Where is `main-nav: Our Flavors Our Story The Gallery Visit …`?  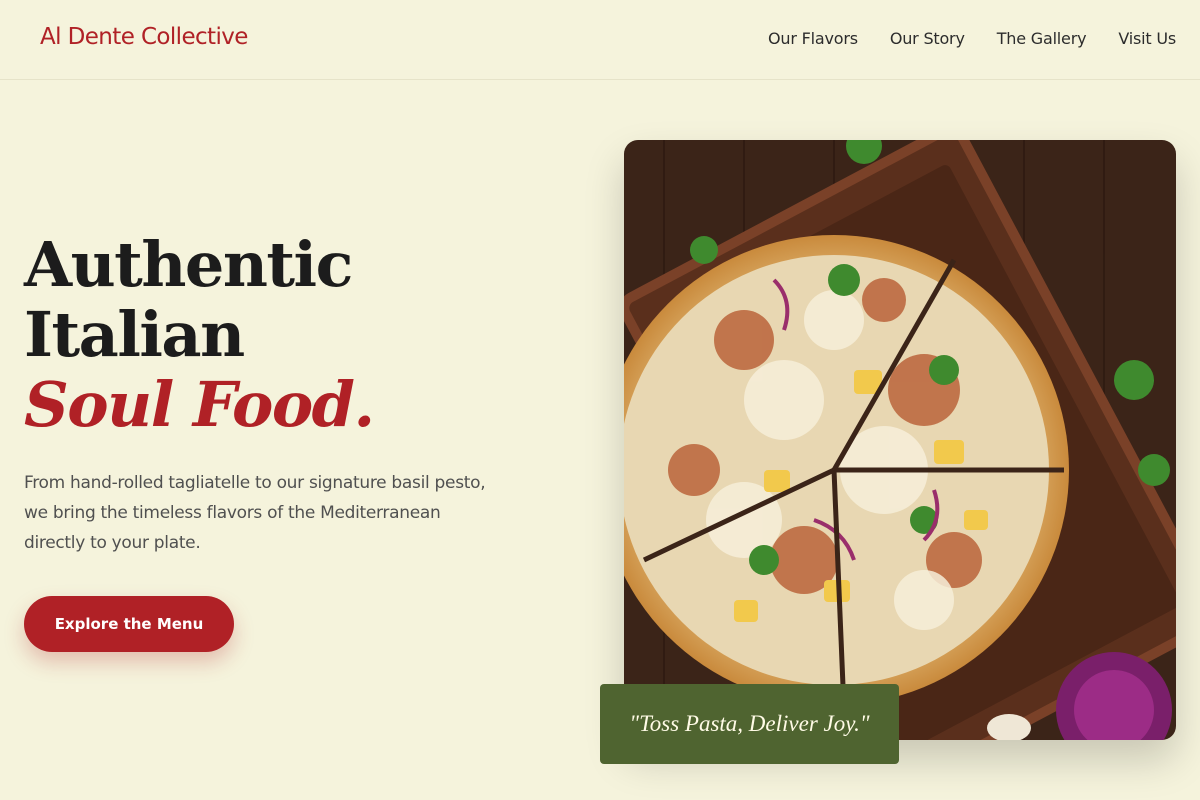 main-nav: Our Flavors Our Story The Gallery Visit … is located at coordinates (956, 38).